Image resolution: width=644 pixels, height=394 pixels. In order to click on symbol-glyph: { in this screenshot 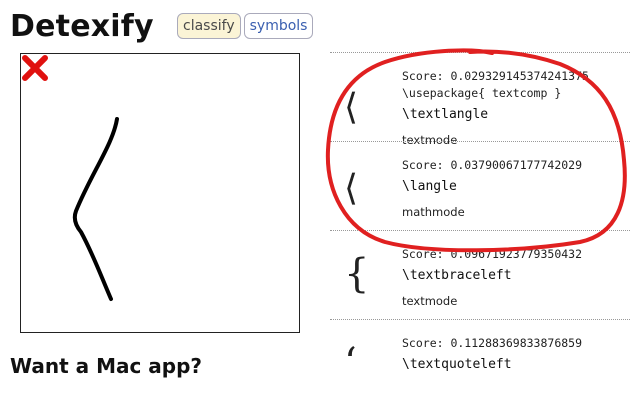, I will do `click(357, 274)`.